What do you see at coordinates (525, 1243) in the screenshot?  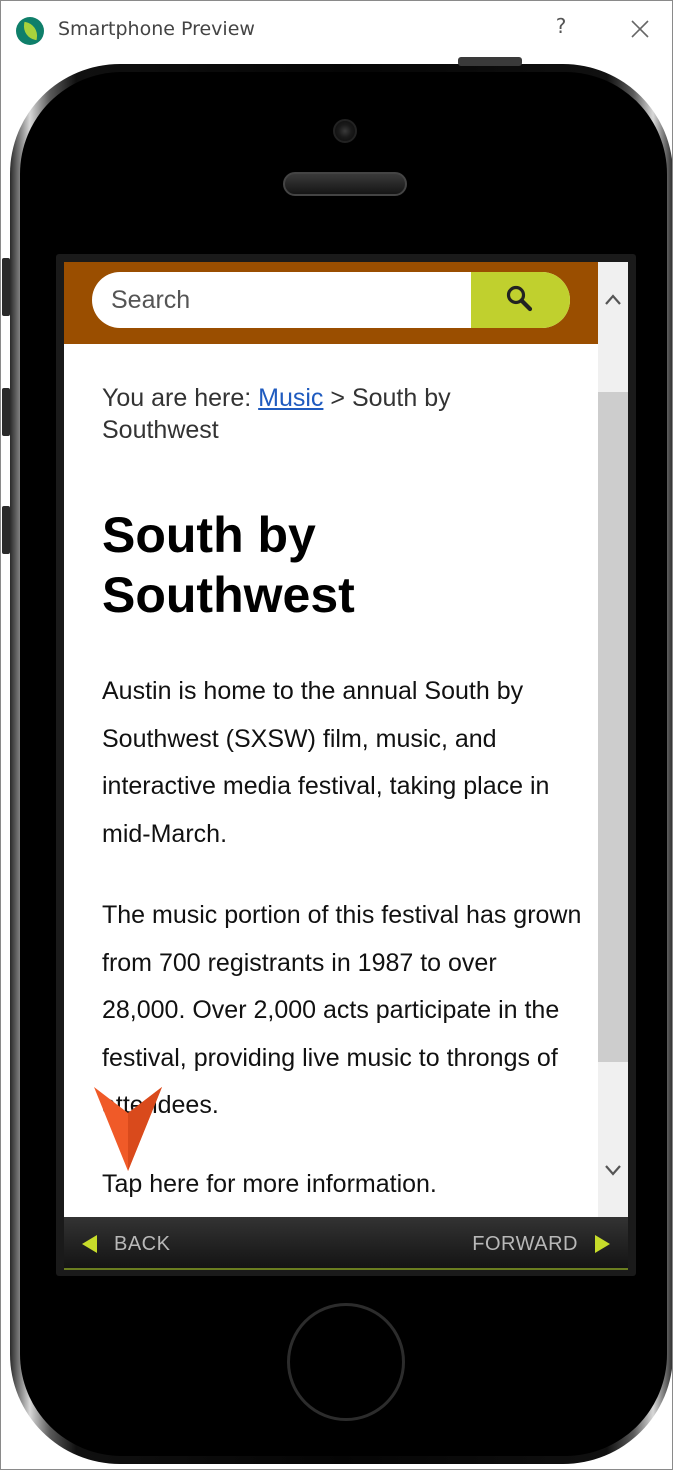 I see `forward-label: FORWARD` at bounding box center [525, 1243].